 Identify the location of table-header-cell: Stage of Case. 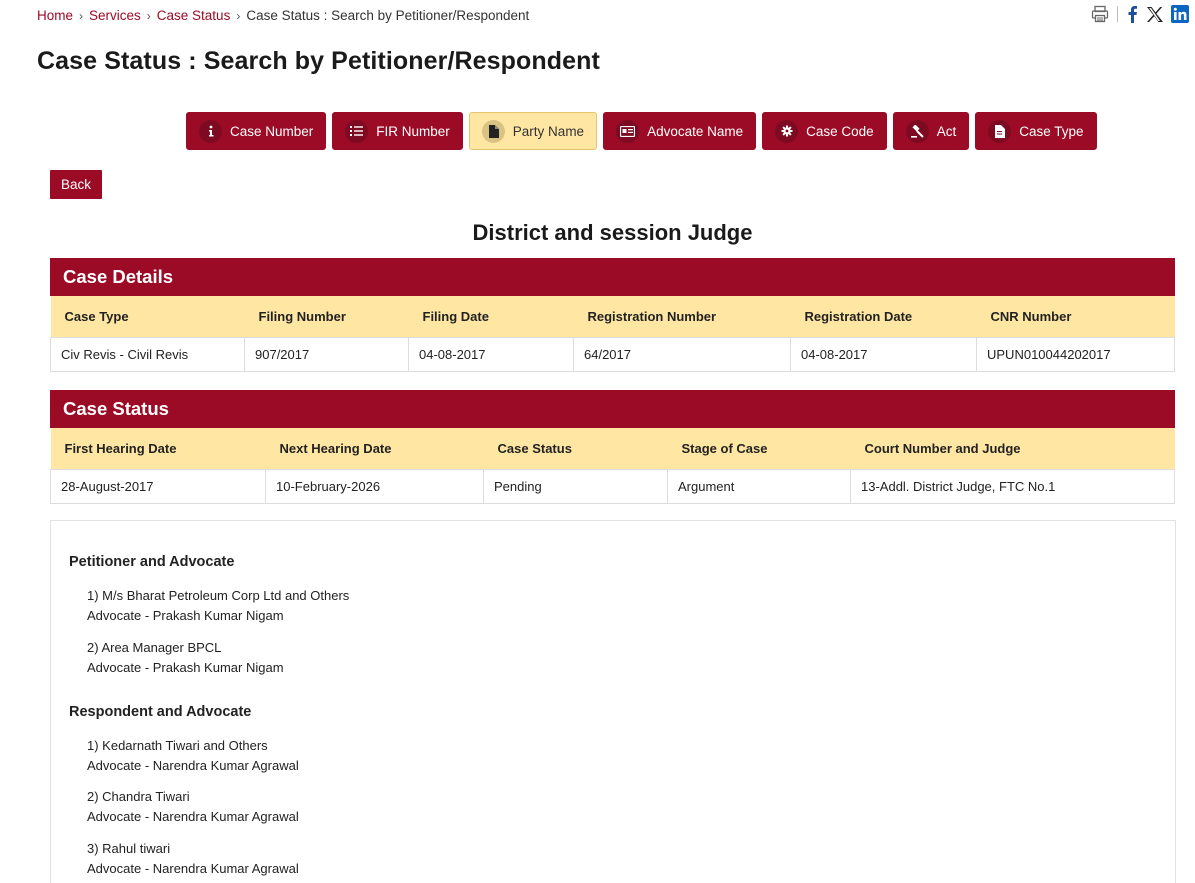
(759, 448).